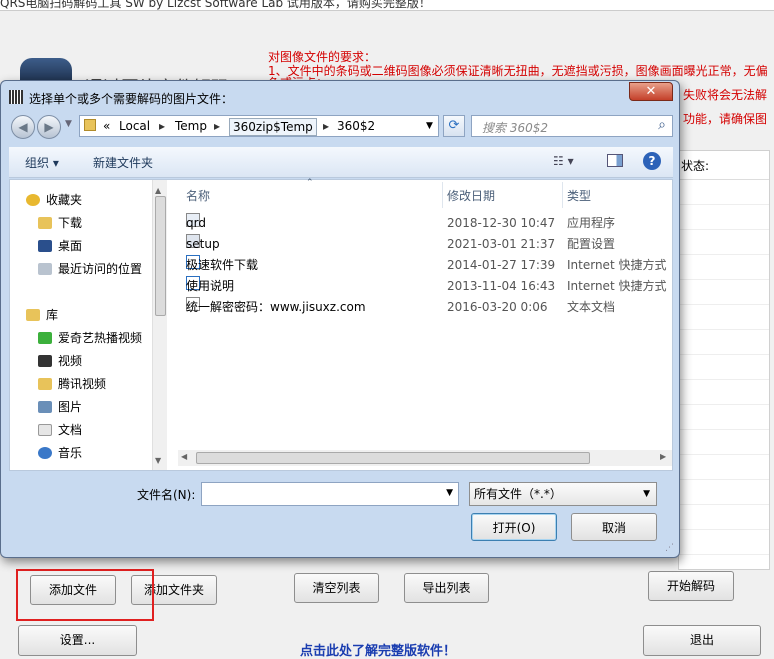  What do you see at coordinates (431, 265) in the screenshot?
I see `file-row: 极速软件下载 2014-01-27 17:39 Internet 快捷方式` at bounding box center [431, 265].